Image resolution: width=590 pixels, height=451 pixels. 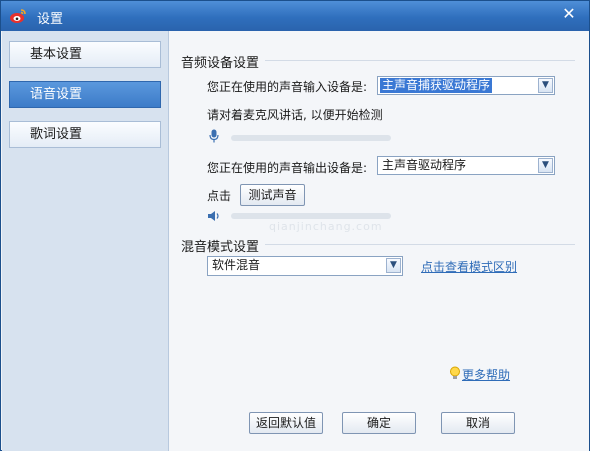 I want to click on output-level-meter, so click(x=311, y=216).